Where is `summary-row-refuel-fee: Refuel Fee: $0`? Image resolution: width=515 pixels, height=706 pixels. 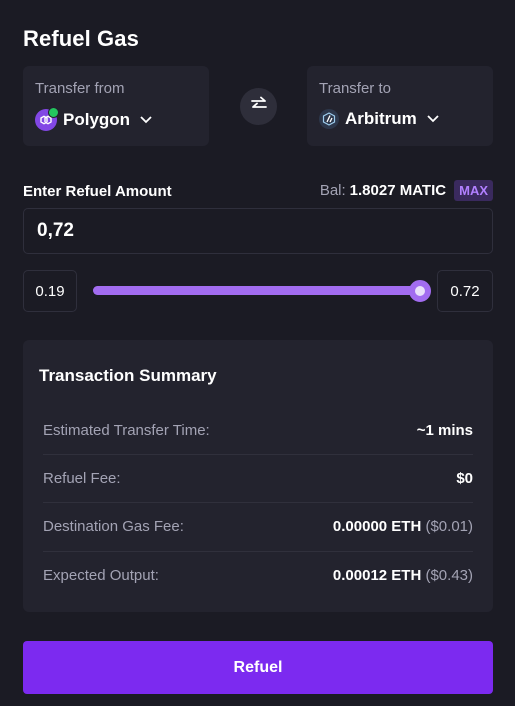 summary-row-refuel-fee: Refuel Fee: $0 is located at coordinates (258, 478).